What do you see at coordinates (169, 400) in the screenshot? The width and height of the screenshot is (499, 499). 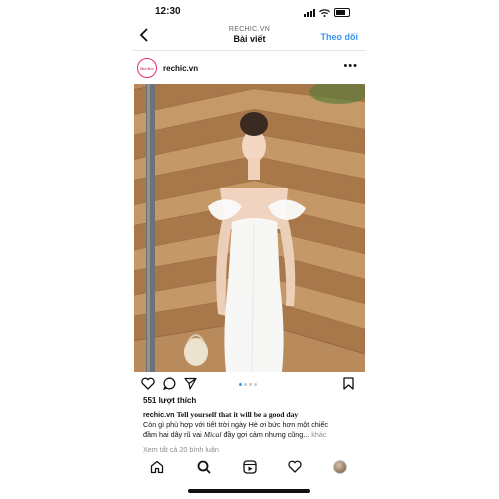 I see `like-count: 551 lượt thích` at bounding box center [169, 400].